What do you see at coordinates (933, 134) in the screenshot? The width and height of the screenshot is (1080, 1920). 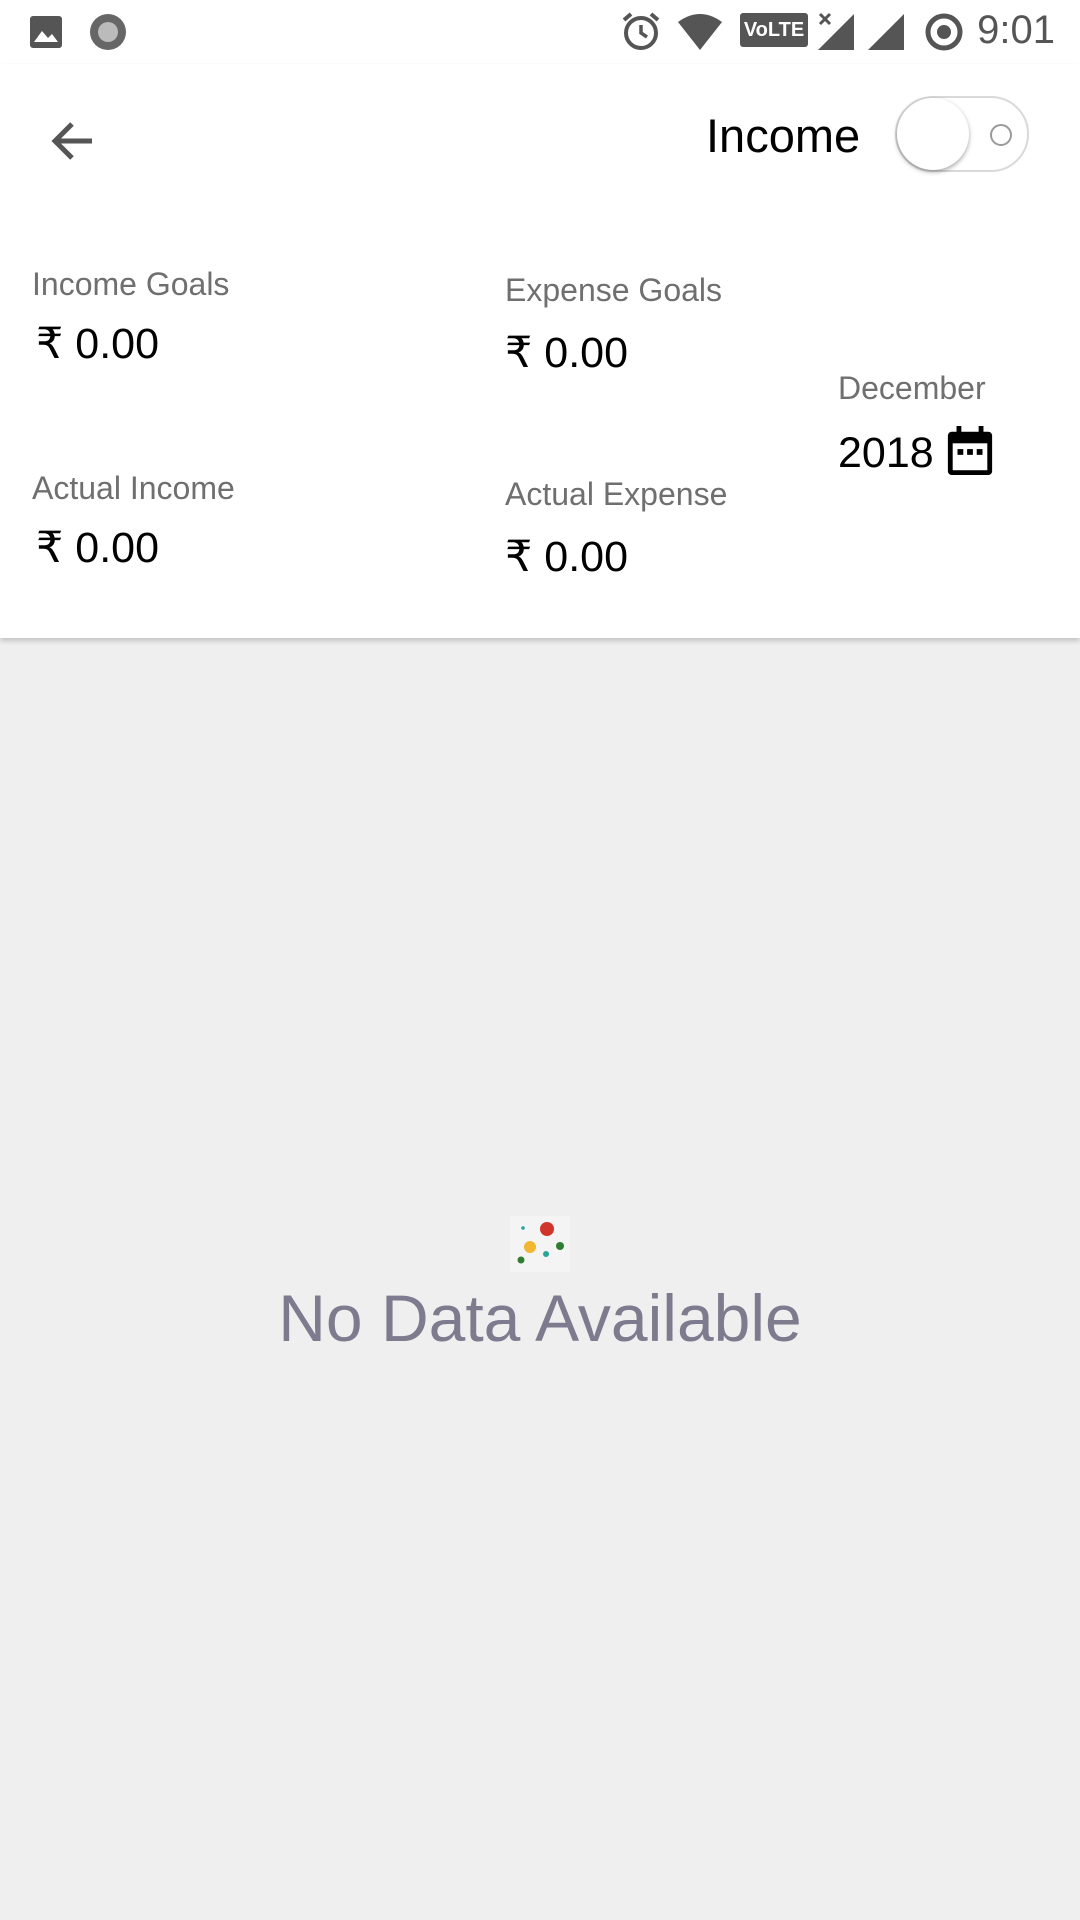 I see `toggle-thumb` at bounding box center [933, 134].